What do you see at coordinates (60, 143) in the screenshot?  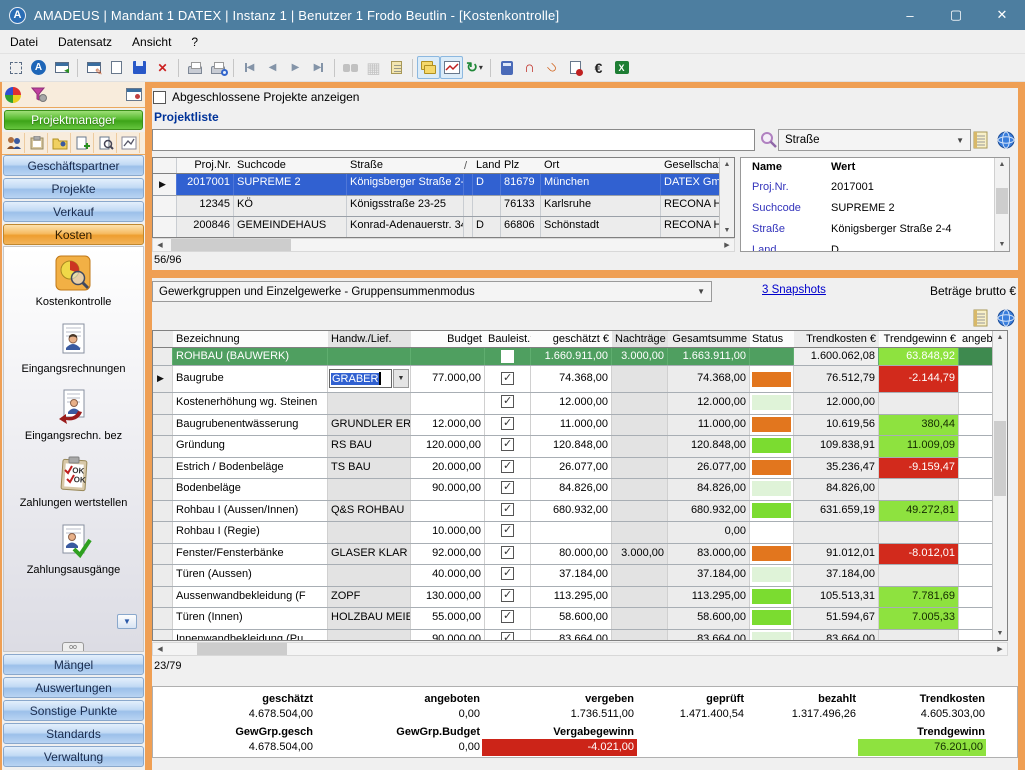 I see `folder-user-icon` at bounding box center [60, 143].